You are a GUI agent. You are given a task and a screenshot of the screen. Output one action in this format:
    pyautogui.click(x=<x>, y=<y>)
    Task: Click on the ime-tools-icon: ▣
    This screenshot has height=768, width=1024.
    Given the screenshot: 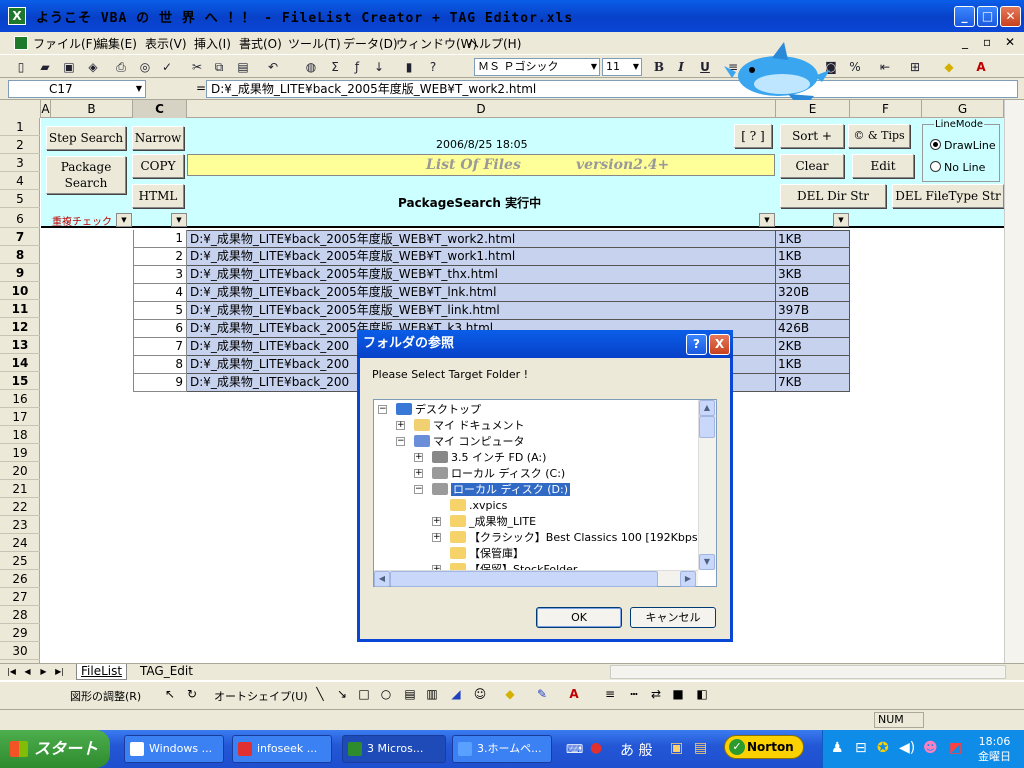 What is the action you would take?
    pyautogui.click(x=676, y=748)
    